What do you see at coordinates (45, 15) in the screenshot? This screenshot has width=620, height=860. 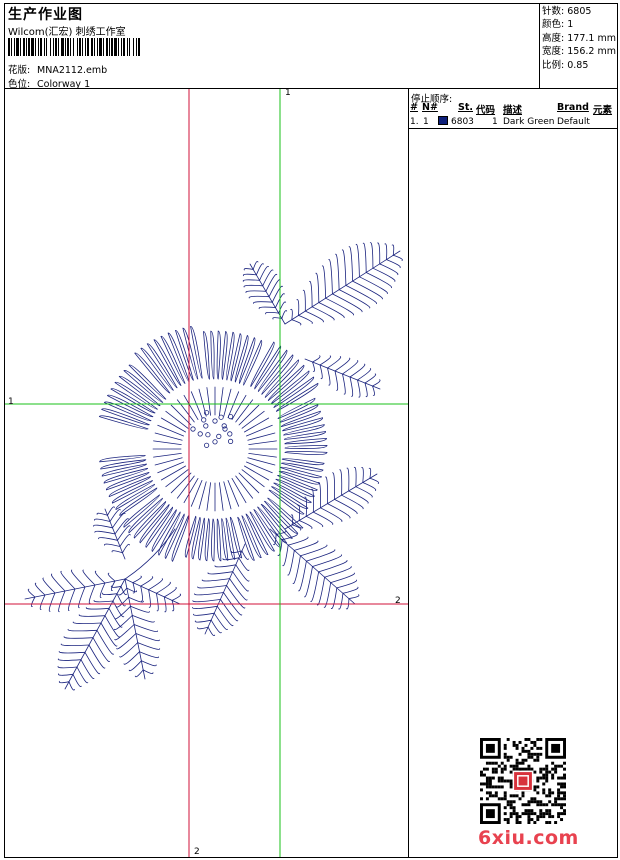 I see `page-title: 生产作业图` at bounding box center [45, 15].